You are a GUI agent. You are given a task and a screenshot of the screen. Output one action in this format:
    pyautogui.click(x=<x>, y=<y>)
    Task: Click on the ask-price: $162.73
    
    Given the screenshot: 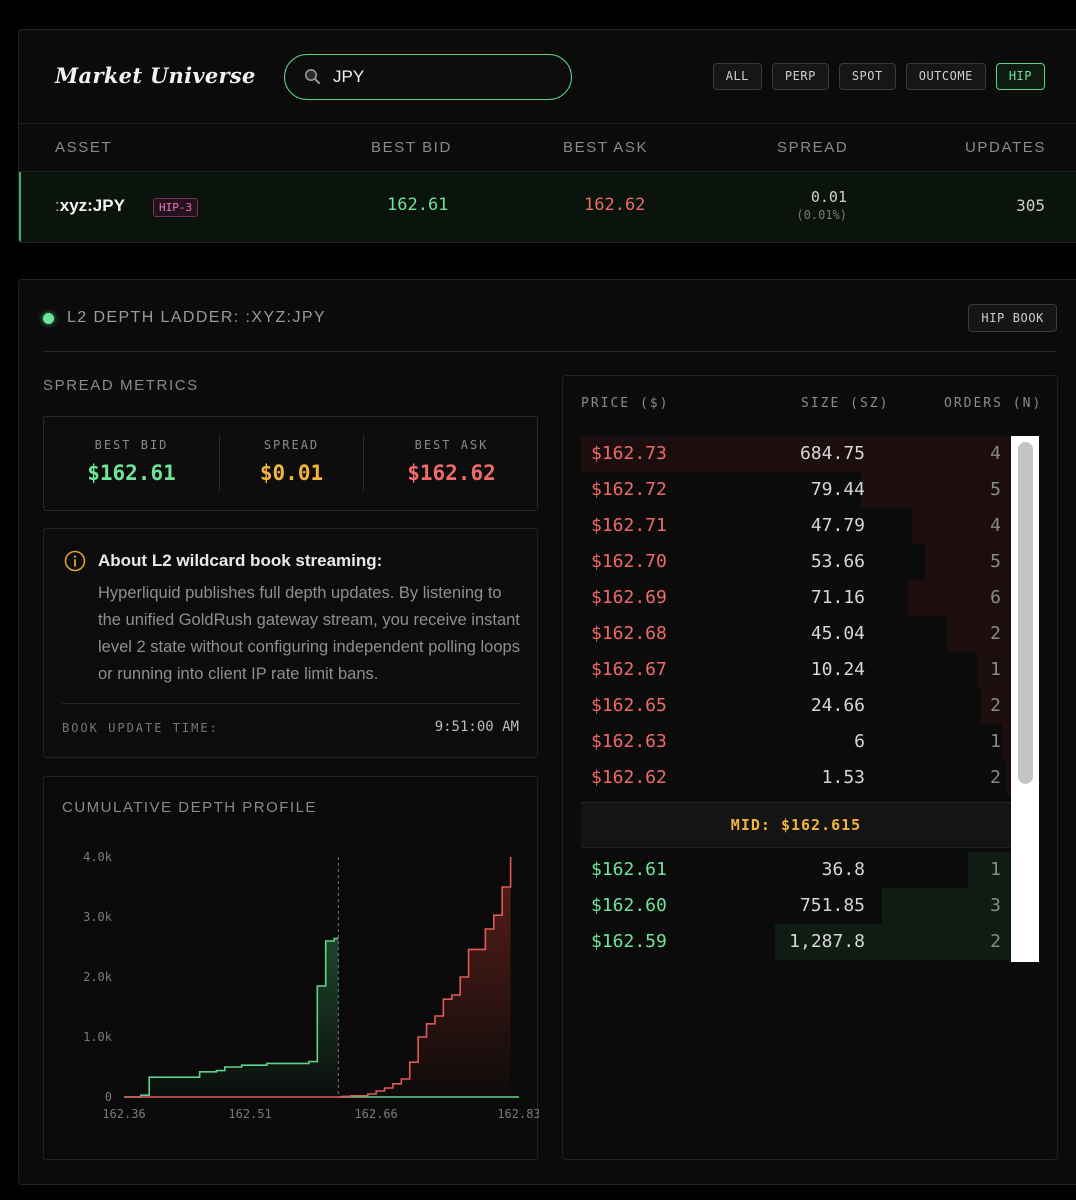 What is the action you would take?
    pyautogui.click(x=629, y=453)
    